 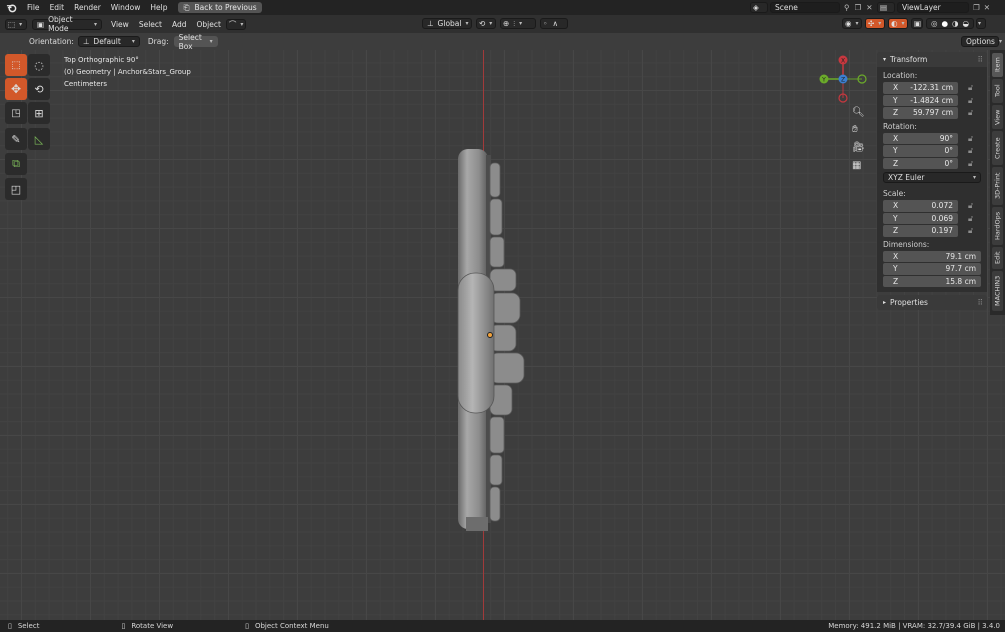 I want to click on pan-hand-icon: ✋︎, so click(x=855, y=129).